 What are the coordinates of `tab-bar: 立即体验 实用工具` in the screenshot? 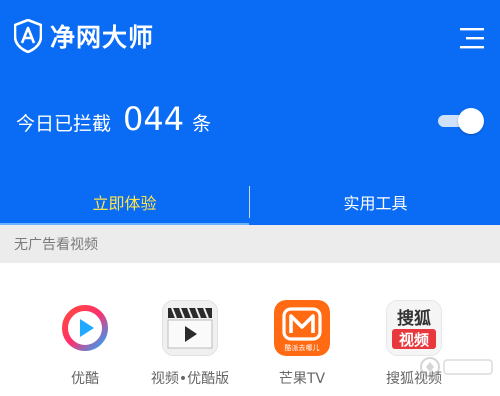 It's located at (250, 201).